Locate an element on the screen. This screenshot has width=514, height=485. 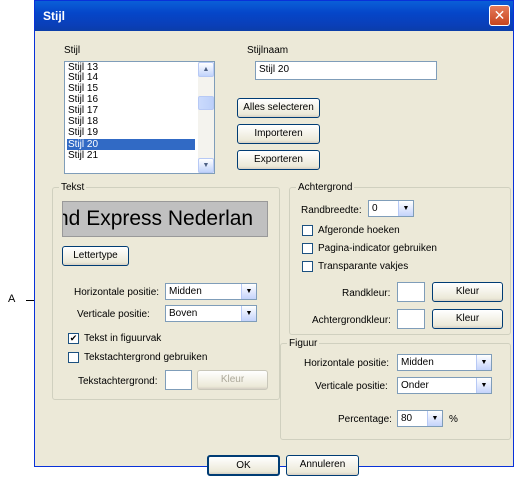
close-button: ✕ is located at coordinates (499, 15).